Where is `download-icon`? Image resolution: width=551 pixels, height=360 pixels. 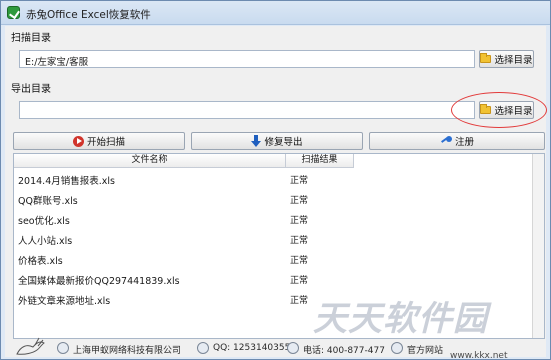 download-icon is located at coordinates (256, 141).